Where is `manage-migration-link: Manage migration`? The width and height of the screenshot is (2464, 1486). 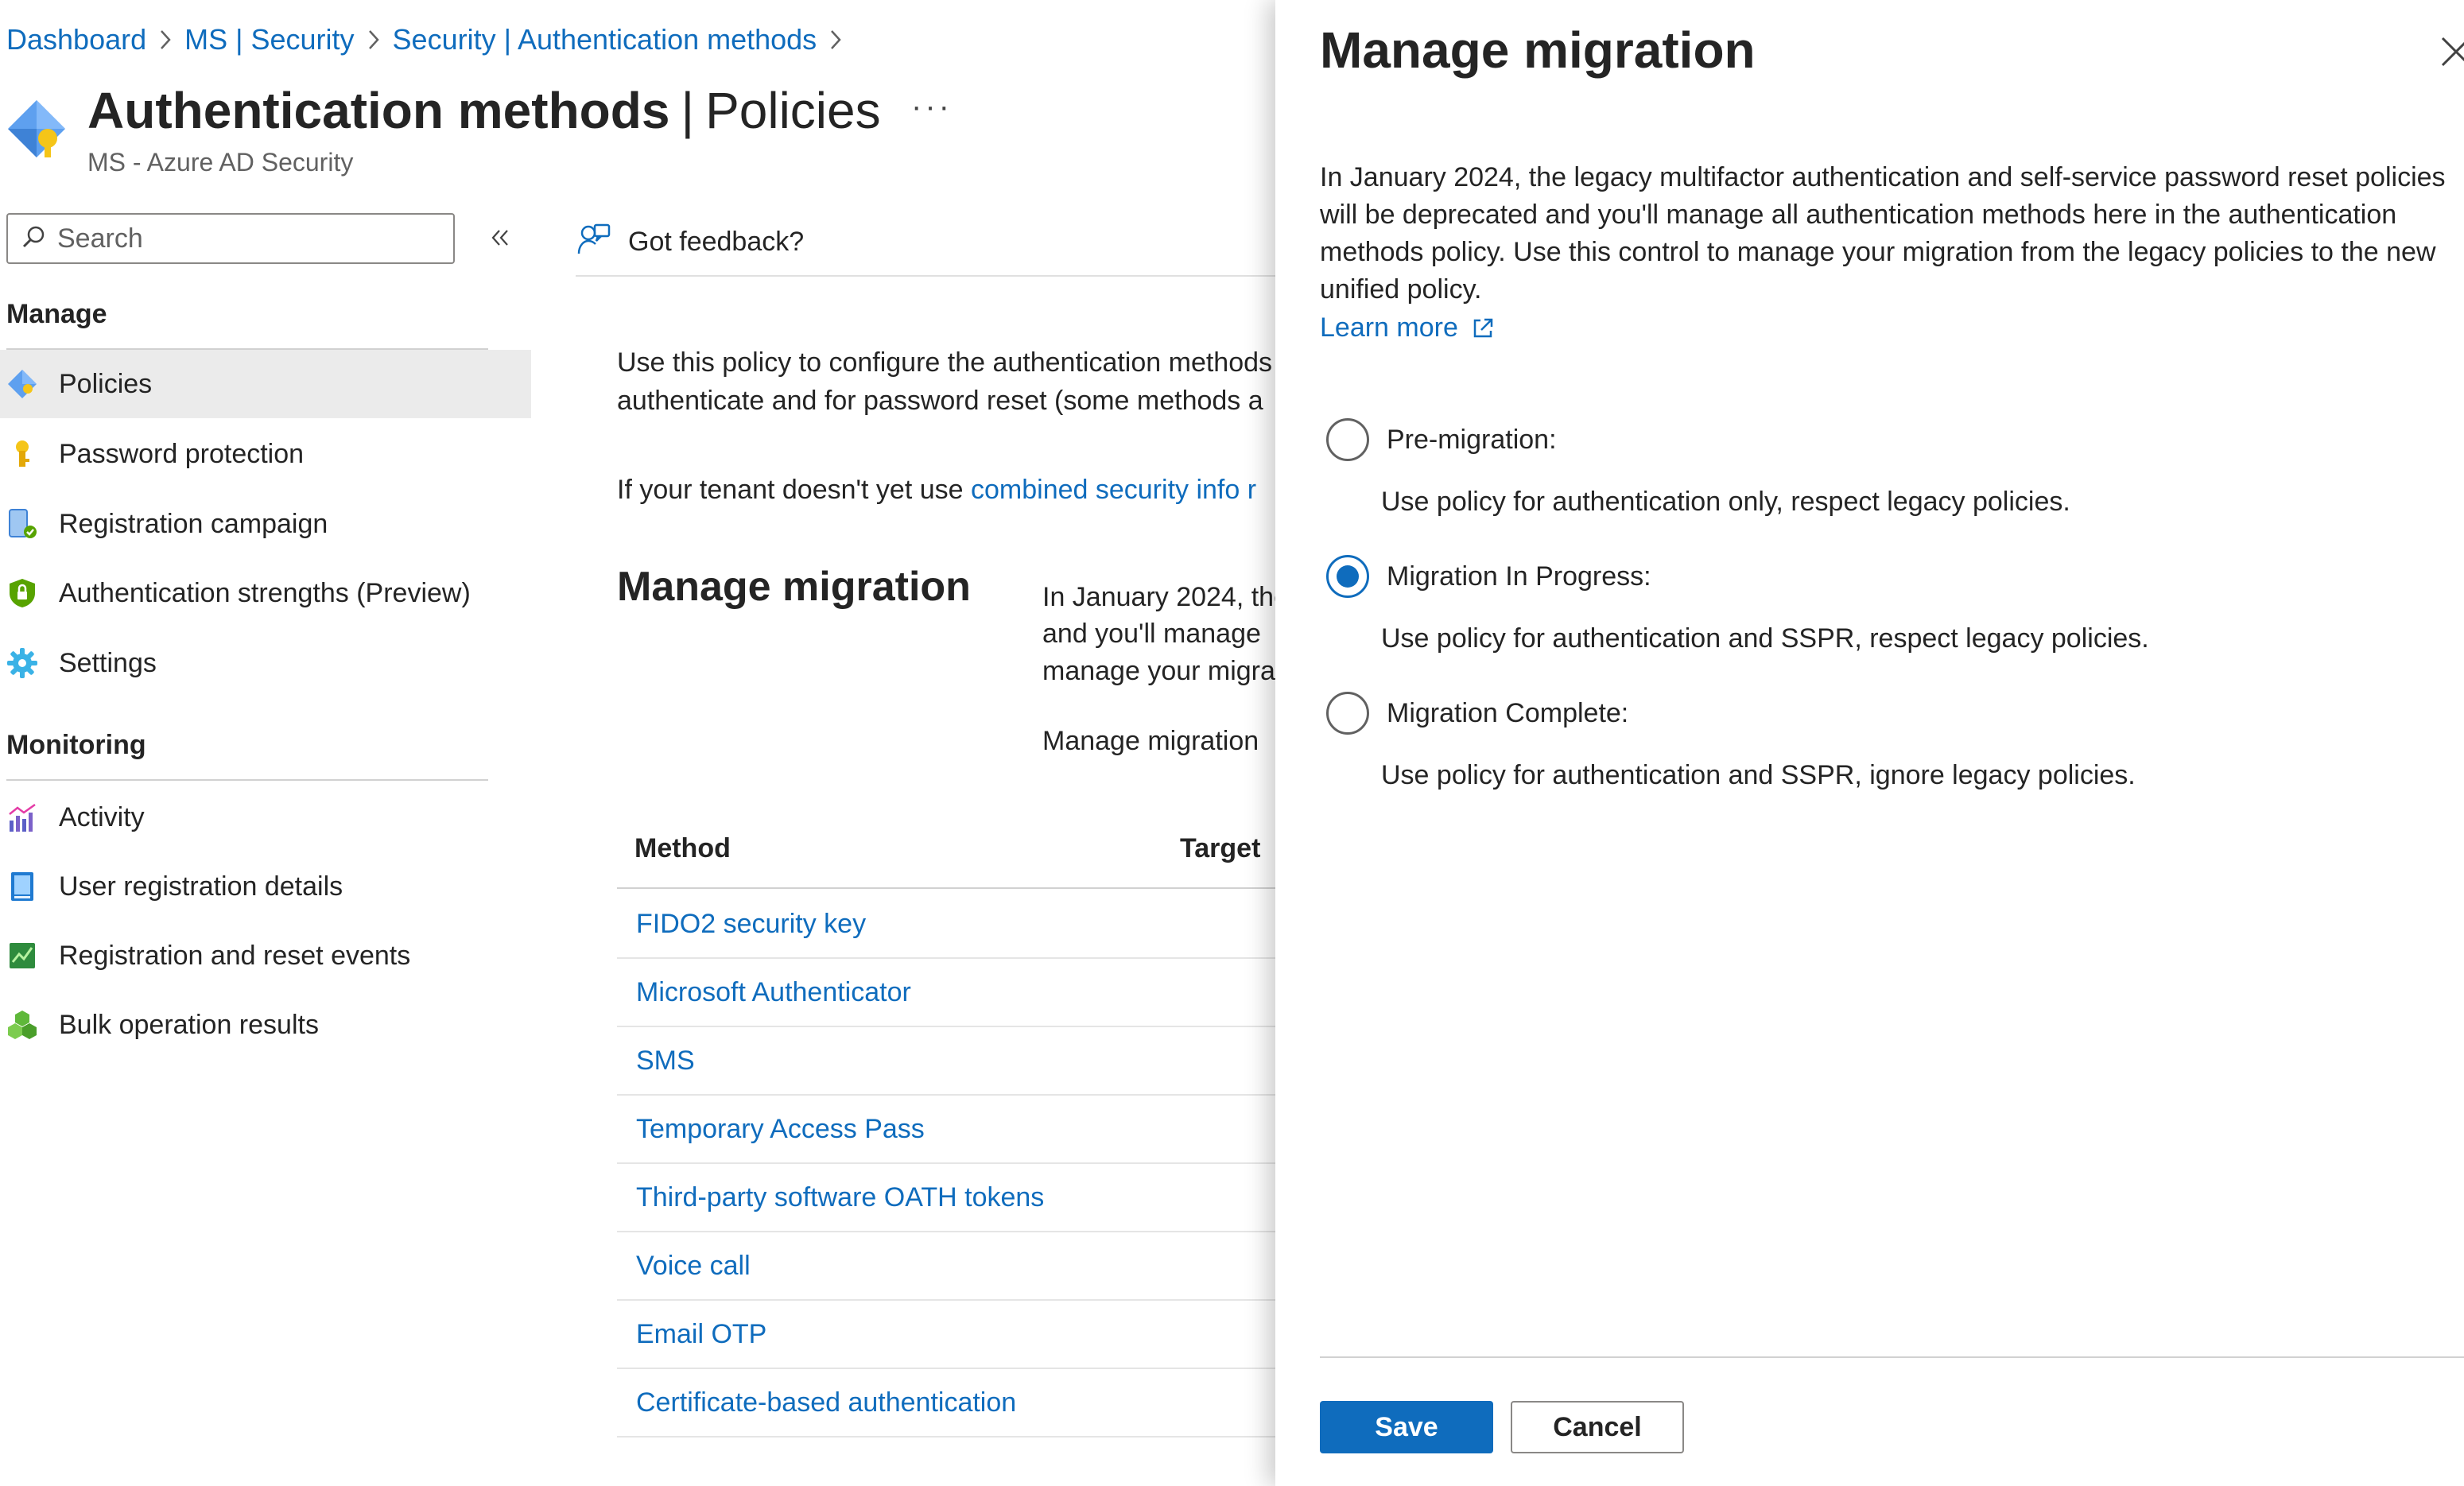 manage-migration-link: Manage migration is located at coordinates (1150, 741).